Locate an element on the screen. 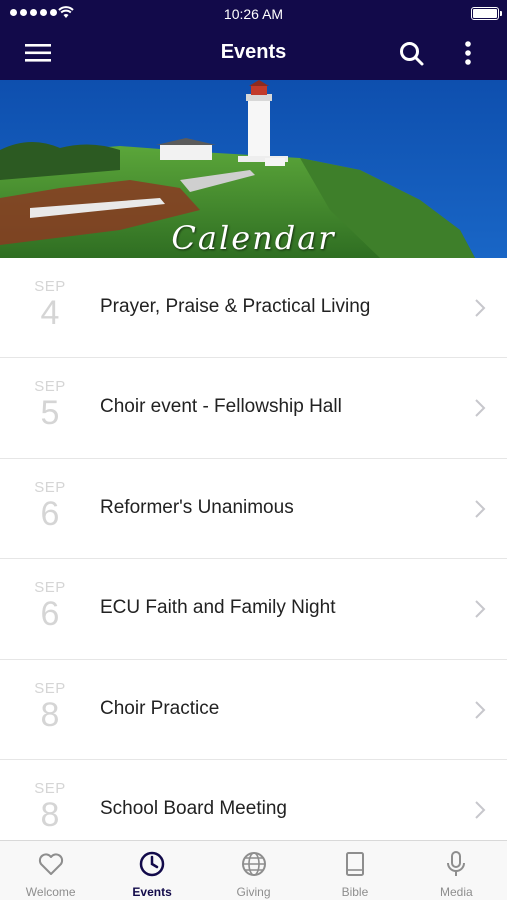 The width and height of the screenshot is (507, 900). event-row: SEP 5 Choir event - Fellowship Hall is located at coordinates (253, 408).